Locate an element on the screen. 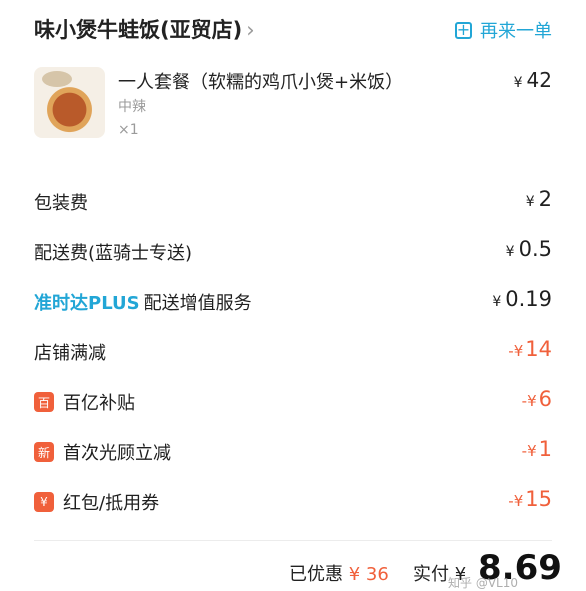  discount-value: -¥6 is located at coordinates (537, 399).